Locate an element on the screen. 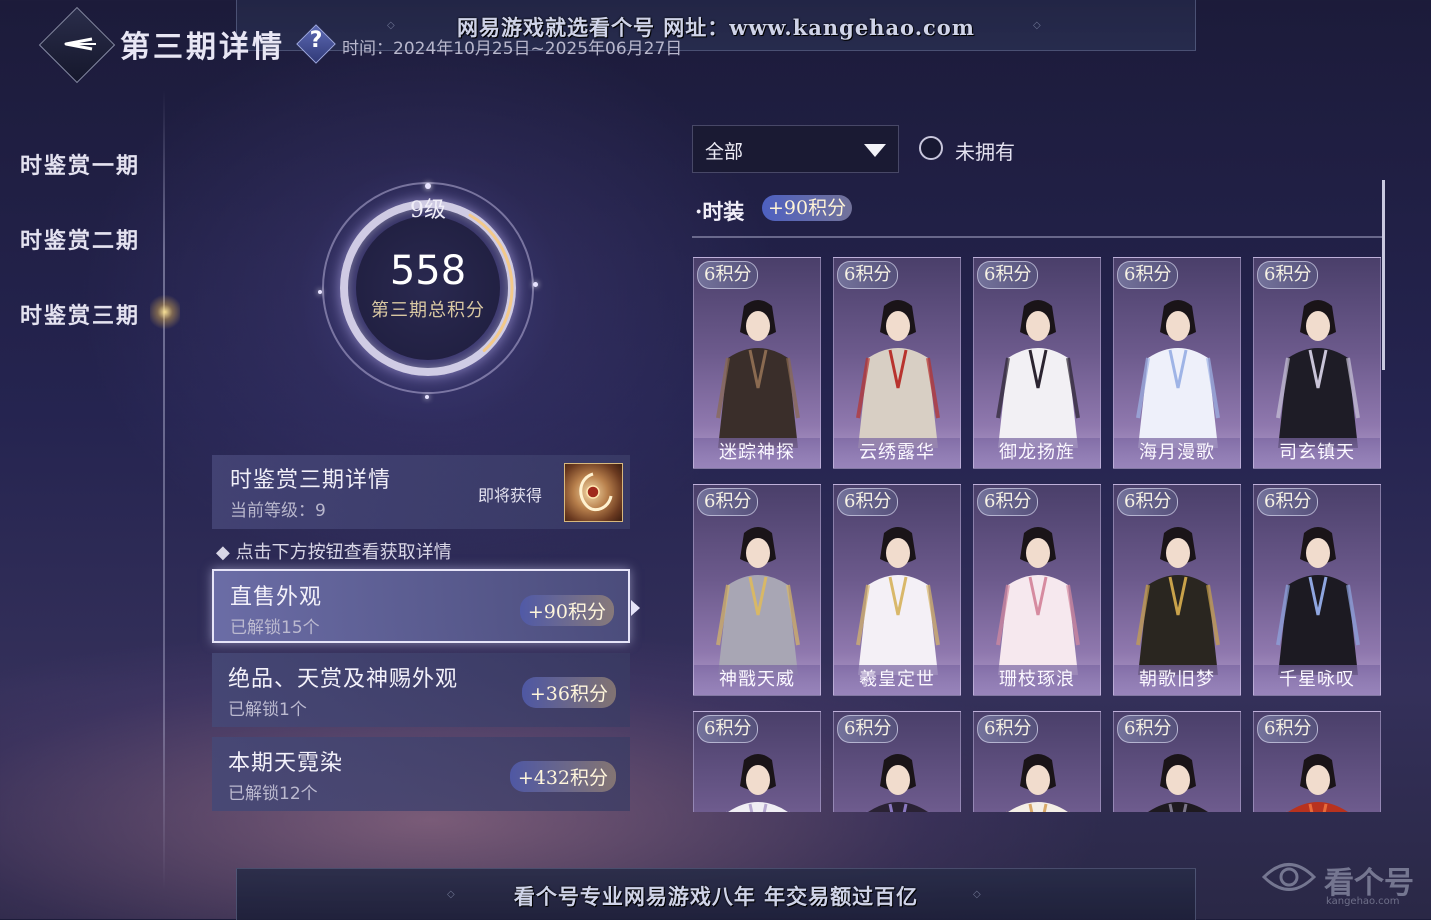 This screenshot has height=920, width=1431. nav-item-period-1: 时鉴赏一期 is located at coordinates (80, 164).